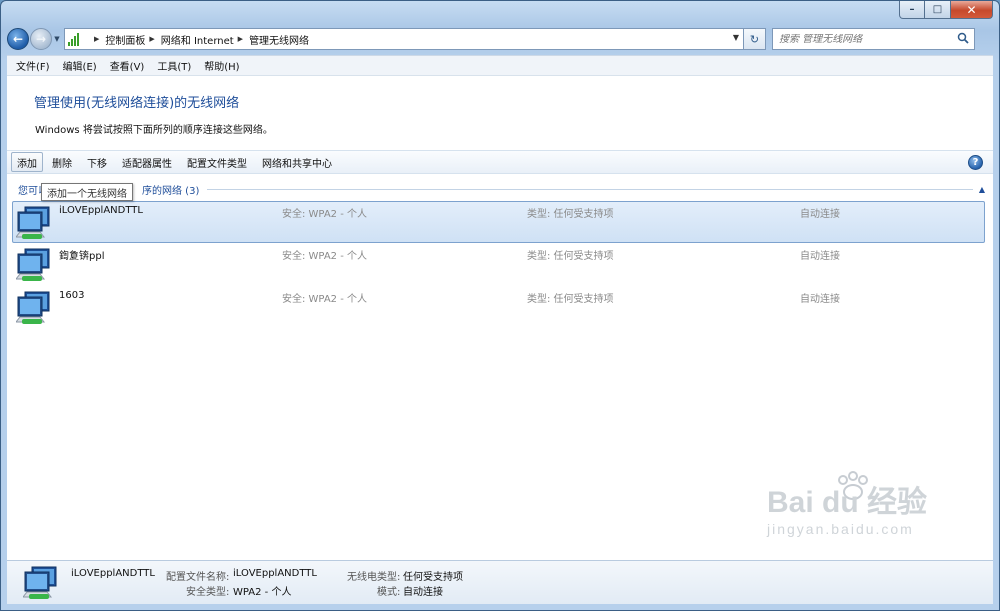  Describe the element at coordinates (221, 65) in the screenshot. I see `menu-help: 帮助(H)` at that location.